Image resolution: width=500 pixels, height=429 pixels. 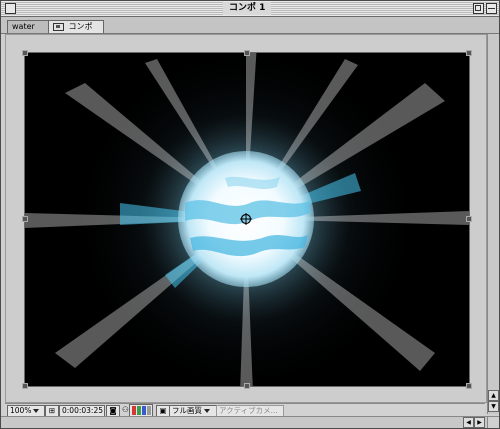 What do you see at coordinates (468, 422) in the screenshot?
I see `scroll-left-icon: ◀` at bounding box center [468, 422].